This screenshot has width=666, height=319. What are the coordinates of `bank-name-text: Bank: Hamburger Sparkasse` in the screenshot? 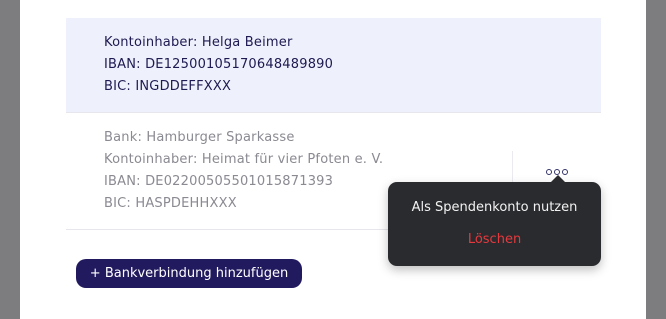 It's located at (199, 137).